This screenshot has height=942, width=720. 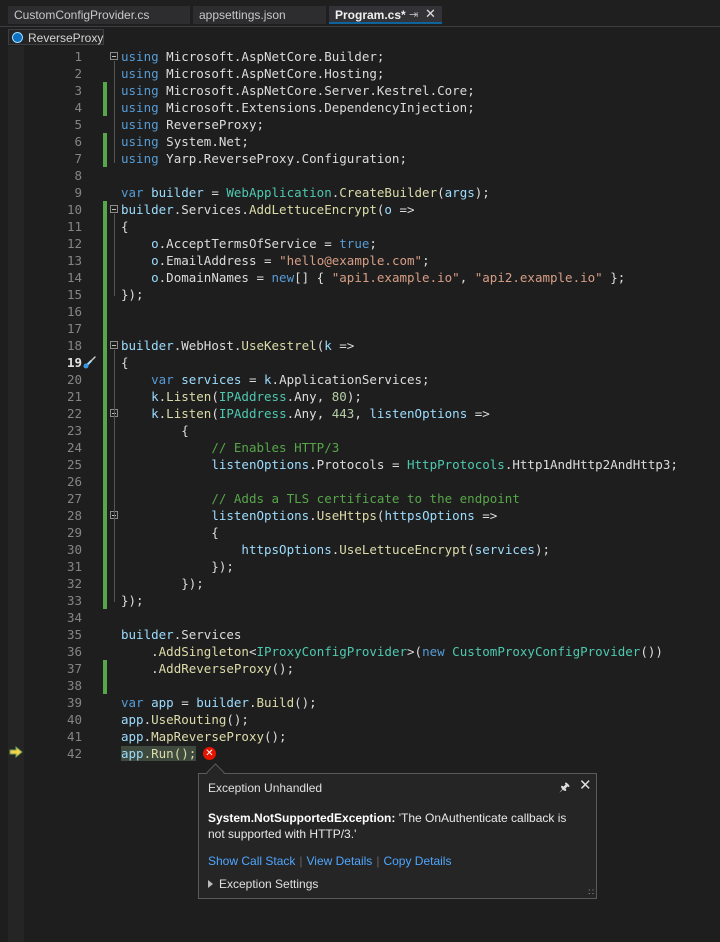 What do you see at coordinates (74, 226) in the screenshot?
I see `line-number: 11` at bounding box center [74, 226].